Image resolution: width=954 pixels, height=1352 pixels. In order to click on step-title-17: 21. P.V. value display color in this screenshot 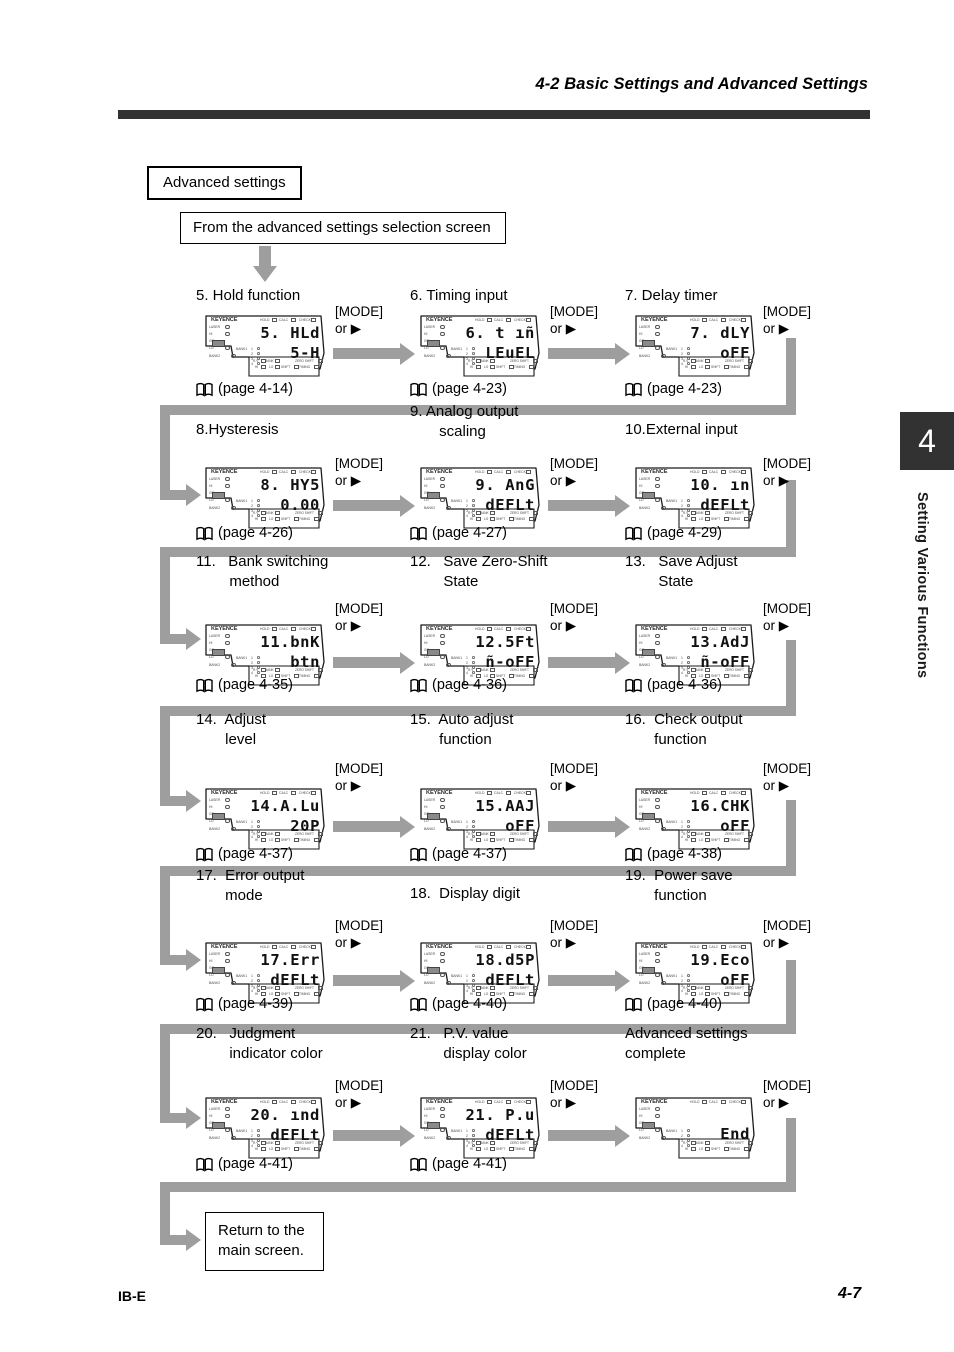, I will do `click(468, 1043)`.